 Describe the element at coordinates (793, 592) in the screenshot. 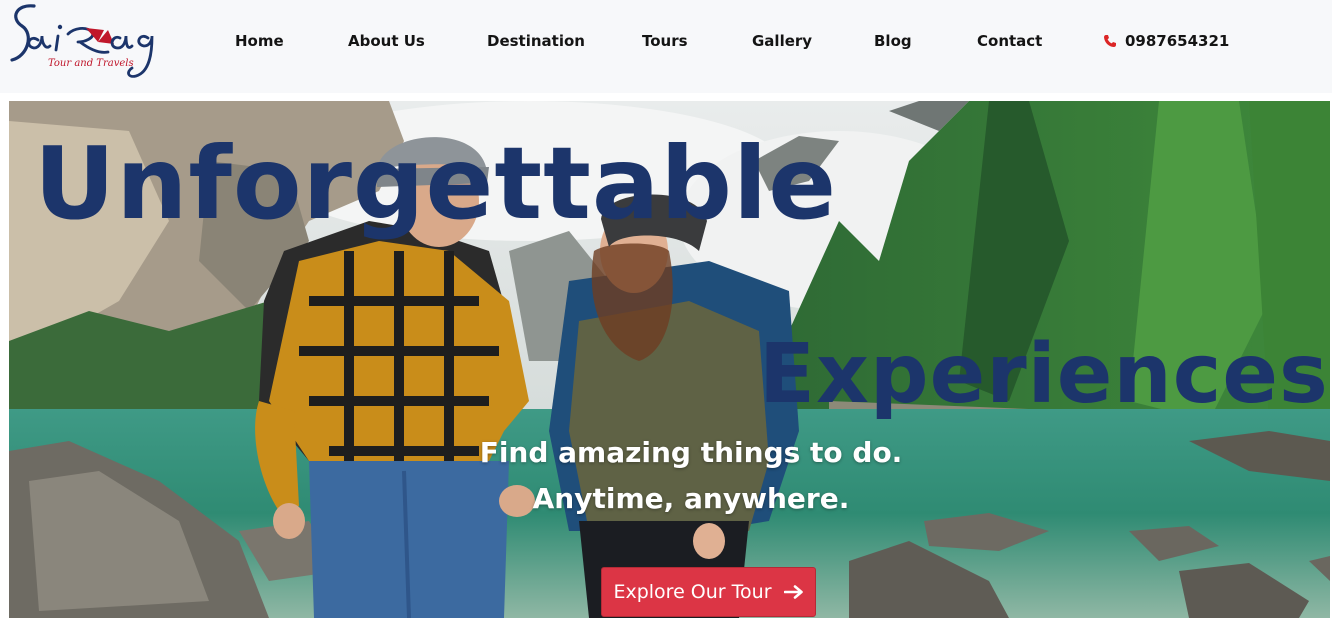

I see `arrow-right-icon` at that location.